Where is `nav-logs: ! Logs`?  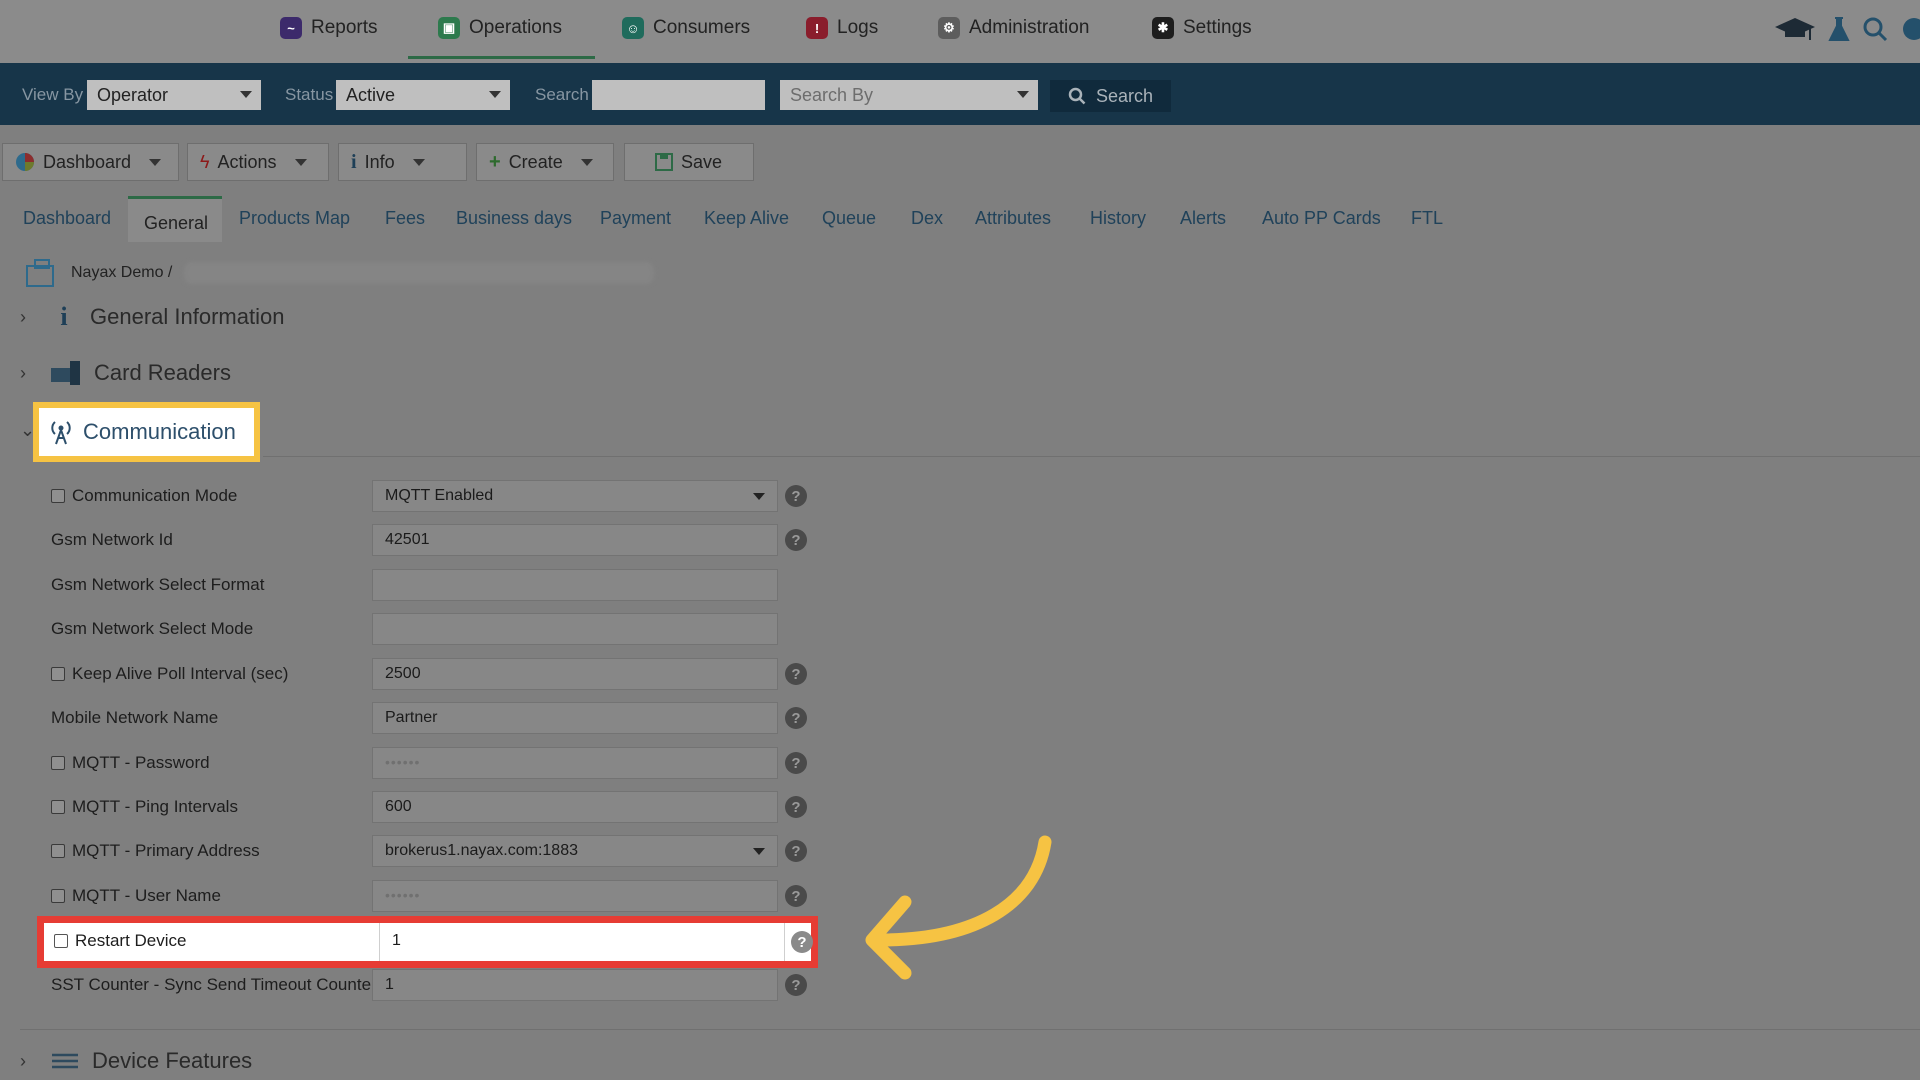
nav-logs: ! Logs is located at coordinates (842, 28).